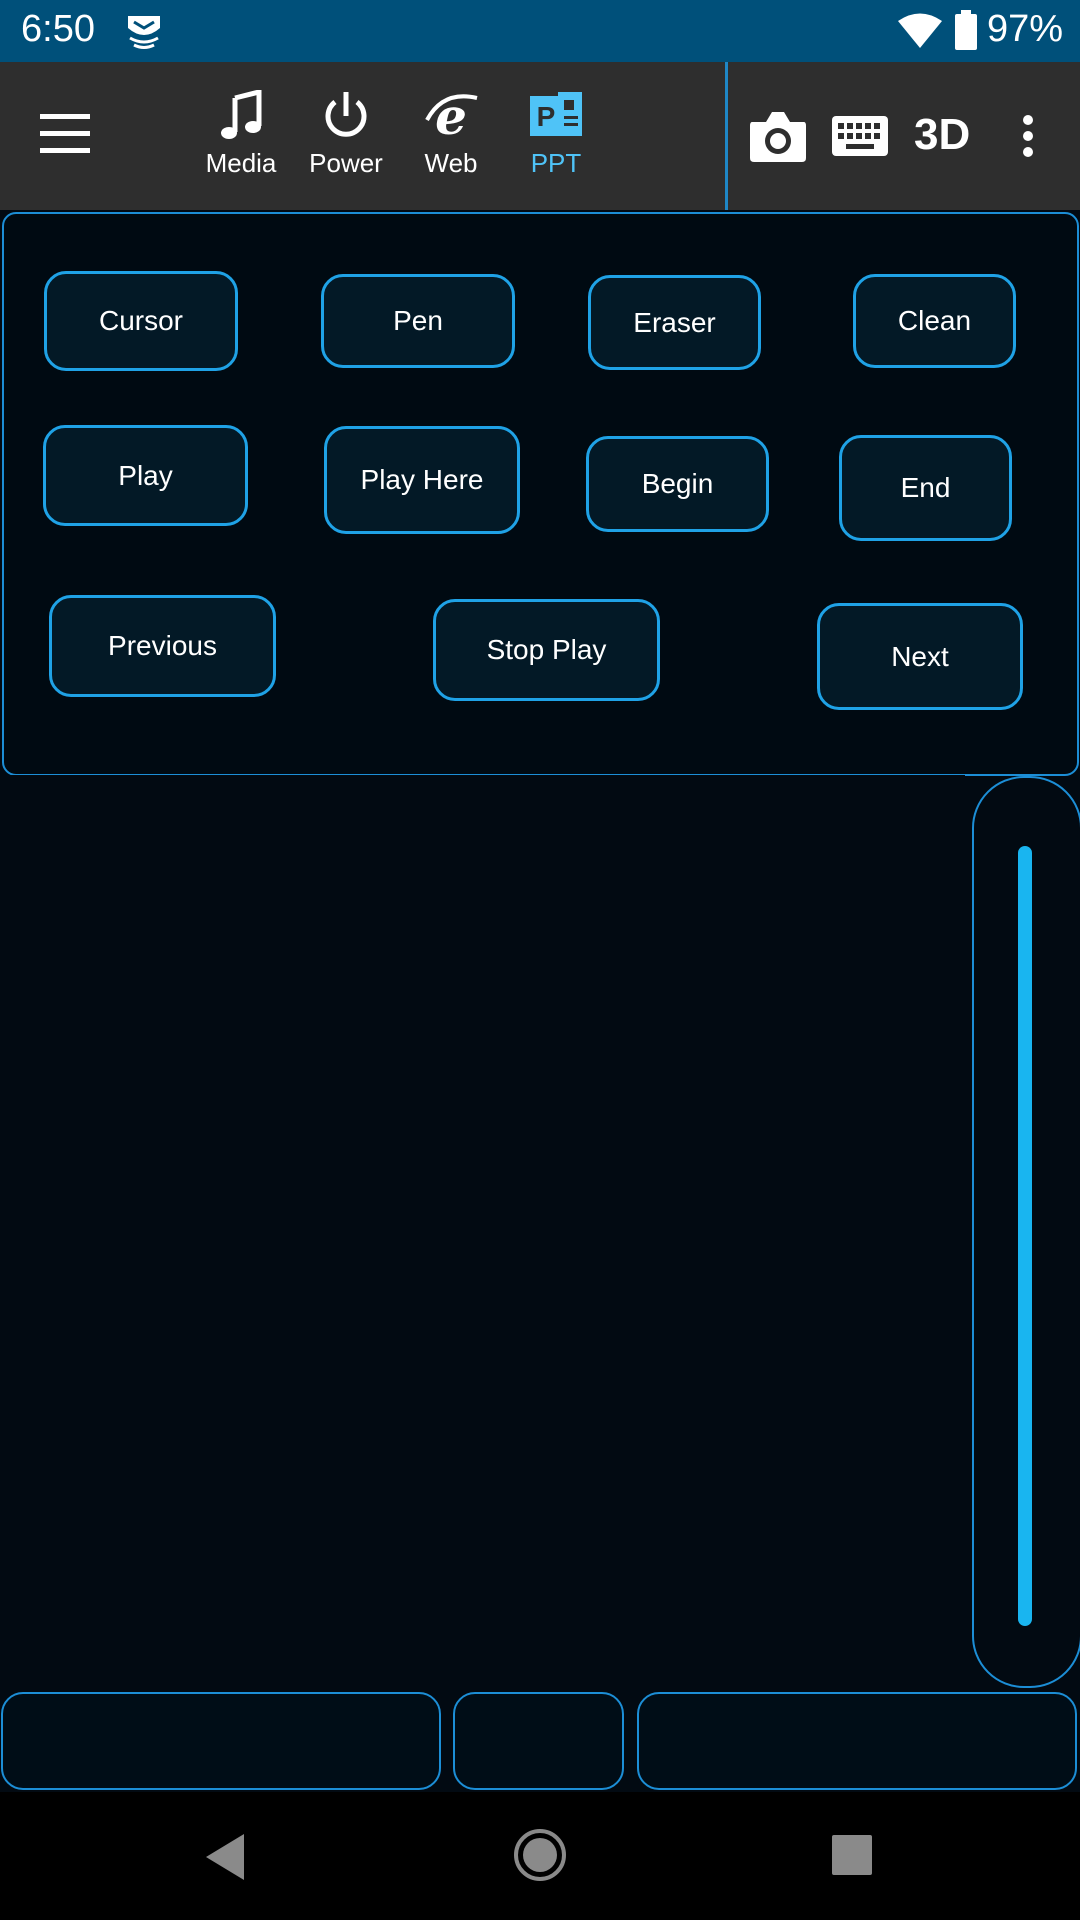 The width and height of the screenshot is (1080, 1920). Describe the element at coordinates (925, 488) in the screenshot. I see `end-button: End` at that location.